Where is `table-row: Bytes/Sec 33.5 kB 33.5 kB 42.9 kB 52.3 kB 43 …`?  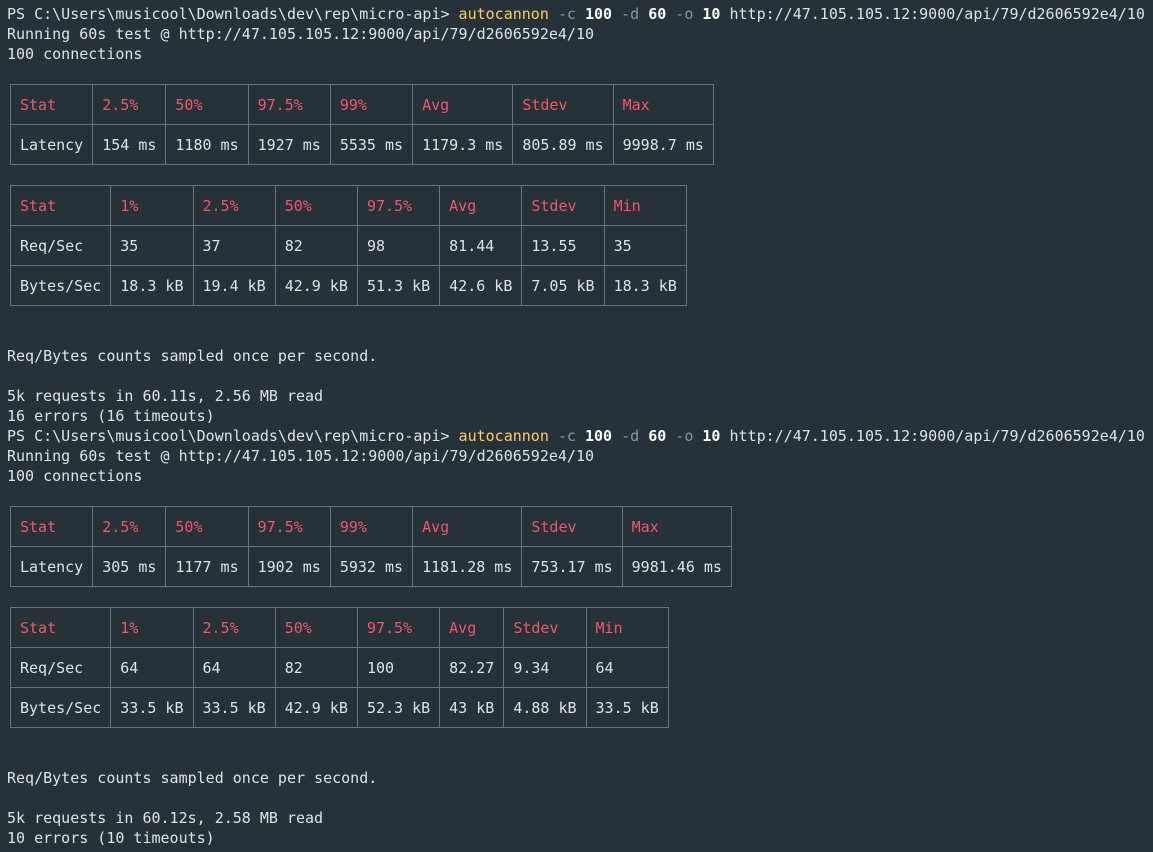
table-row: Bytes/Sec 33.5 kB 33.5 kB 42.9 kB 52.3 kB 43 … is located at coordinates (339, 707).